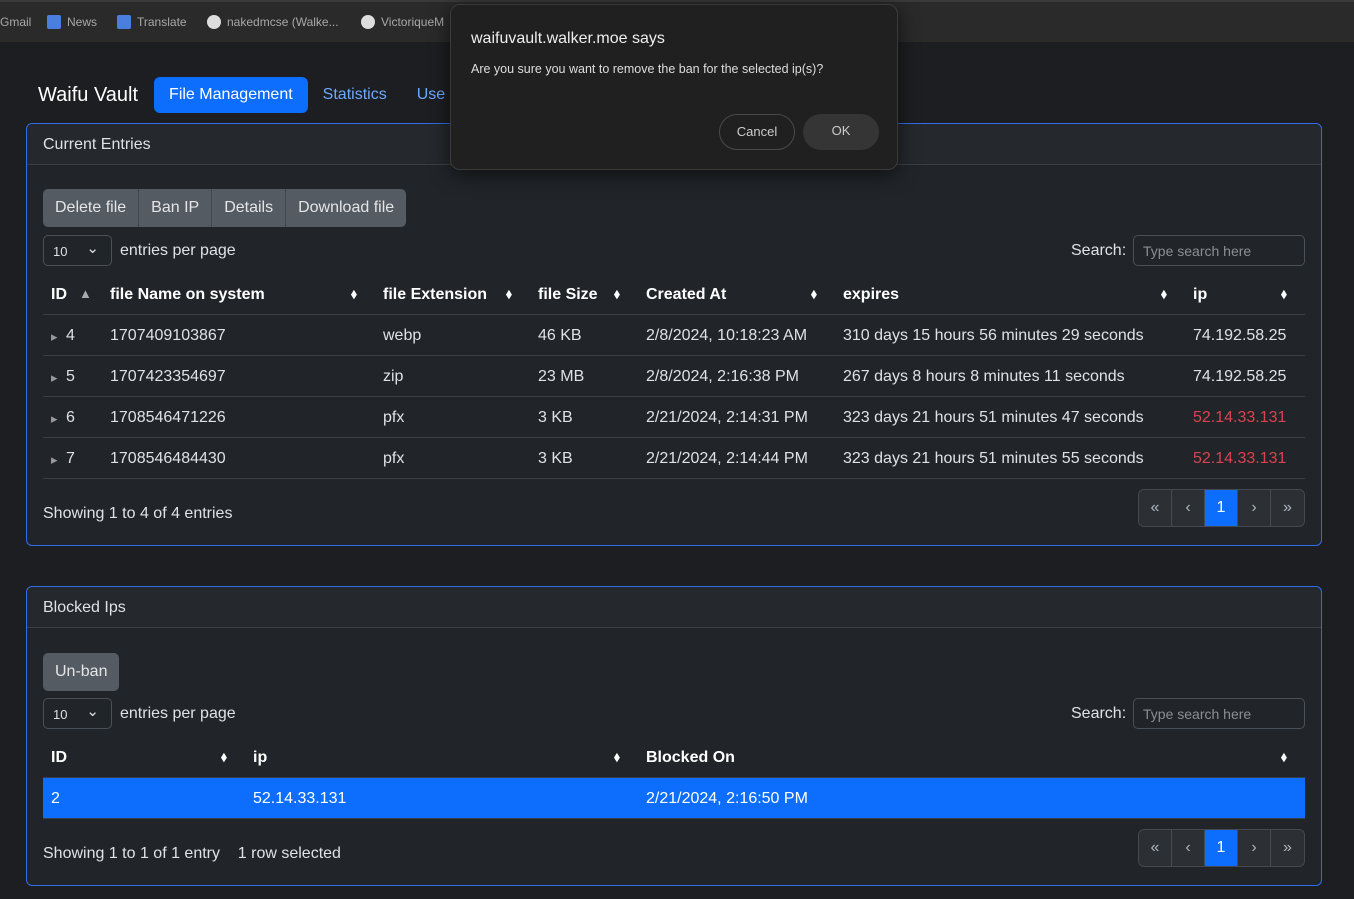  I want to click on search-label: Search:, so click(1099, 250).